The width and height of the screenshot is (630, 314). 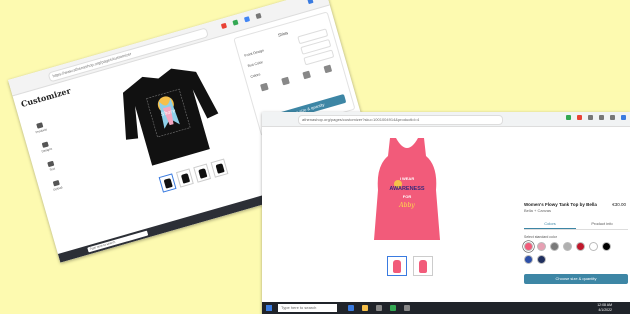 I want to click on flip-icon, so click(x=306, y=75).